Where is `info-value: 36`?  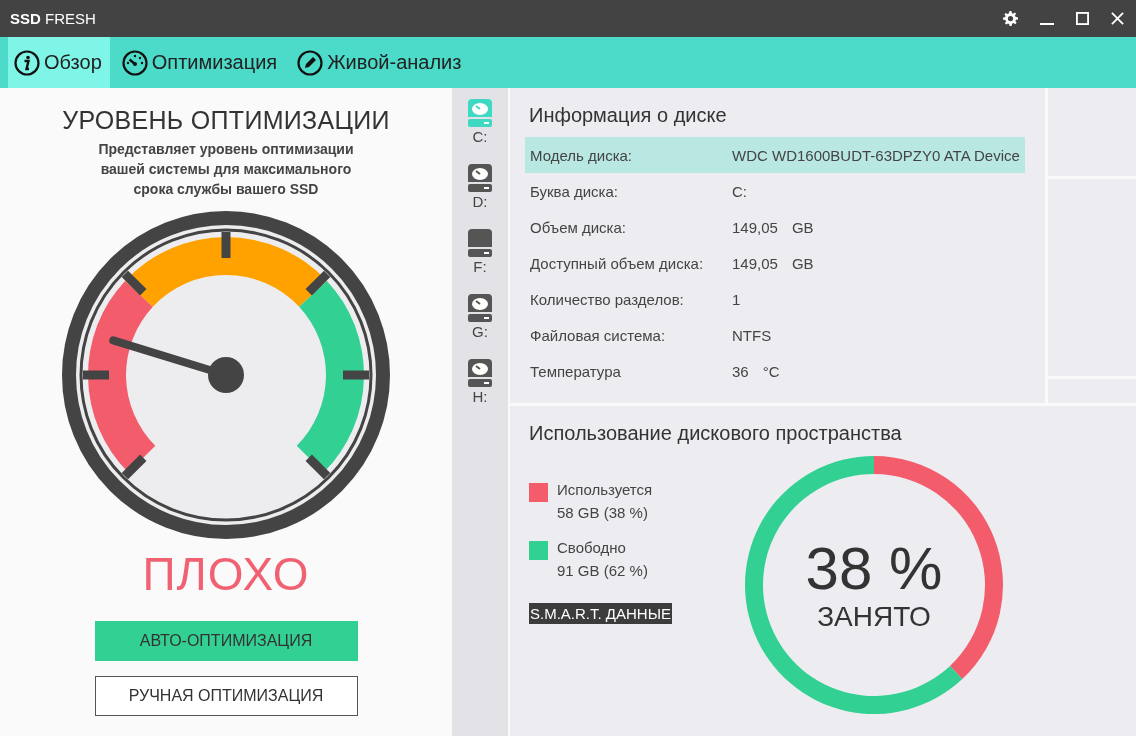
info-value: 36 is located at coordinates (740, 371).